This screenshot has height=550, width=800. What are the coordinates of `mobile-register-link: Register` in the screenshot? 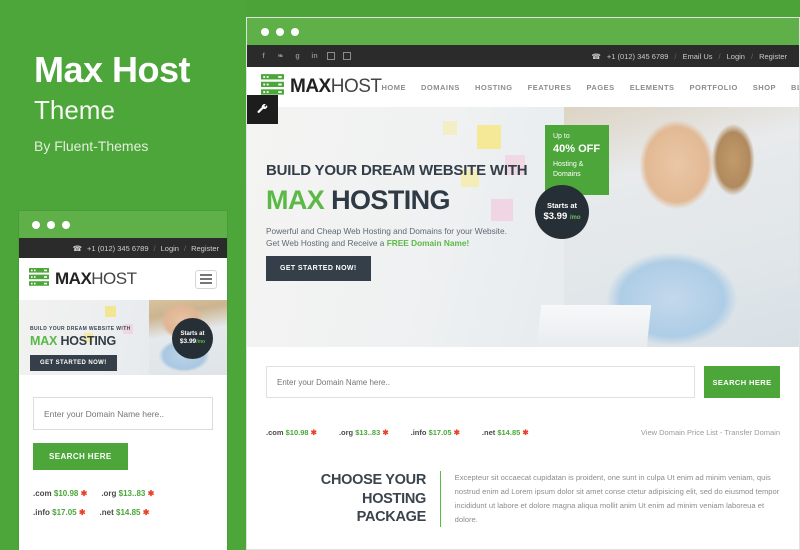 It's located at (205, 248).